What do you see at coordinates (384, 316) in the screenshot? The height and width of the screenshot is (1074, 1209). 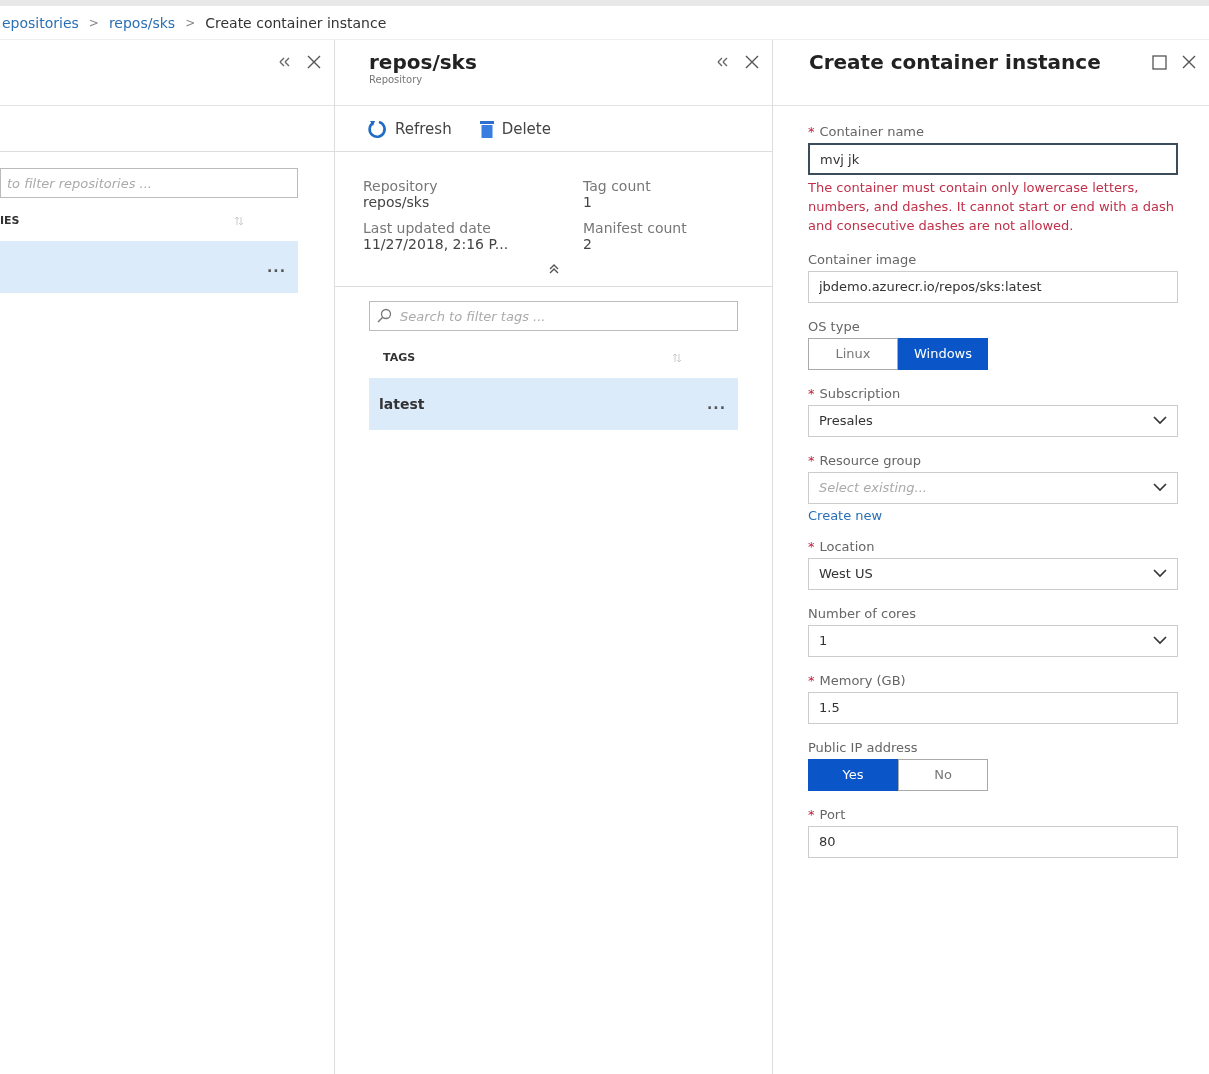 I see `search-icon` at bounding box center [384, 316].